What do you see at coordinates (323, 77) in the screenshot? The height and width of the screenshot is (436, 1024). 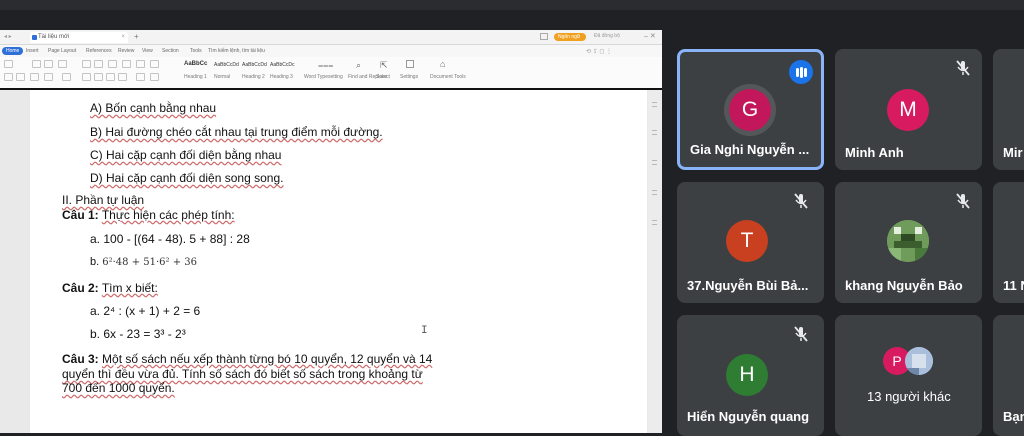 I see `word-typesetting-button: Word Typesetting` at bounding box center [323, 77].